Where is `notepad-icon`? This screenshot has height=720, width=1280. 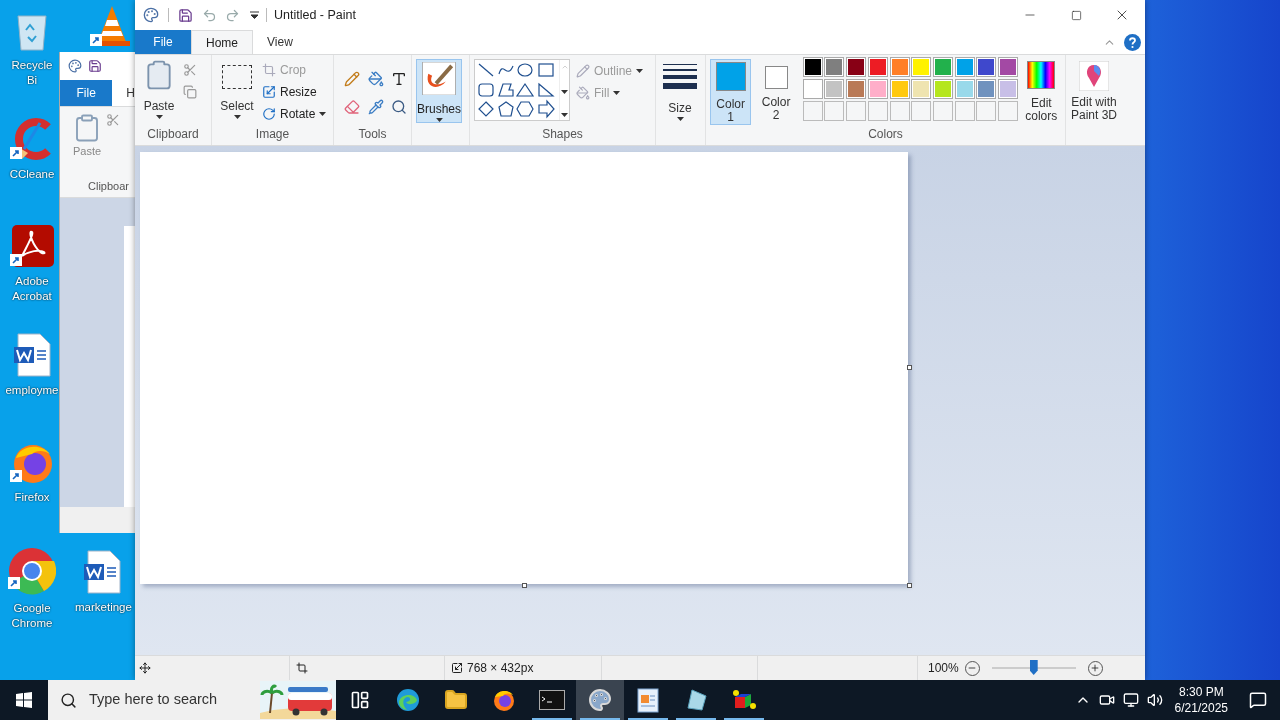
notepad-icon is located at coordinates (648, 700).